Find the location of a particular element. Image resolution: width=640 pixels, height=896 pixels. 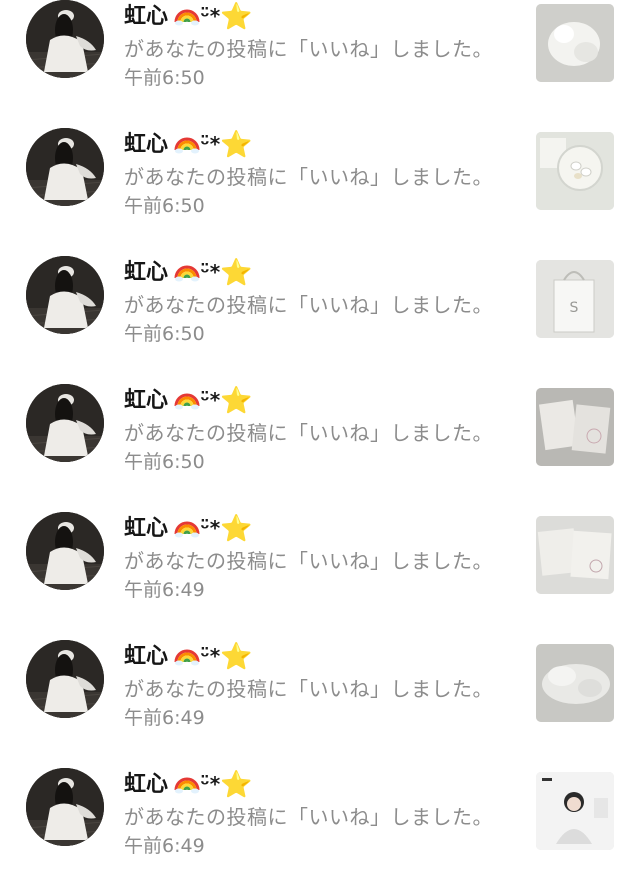

svg-text: S is located at coordinates (574, 308).